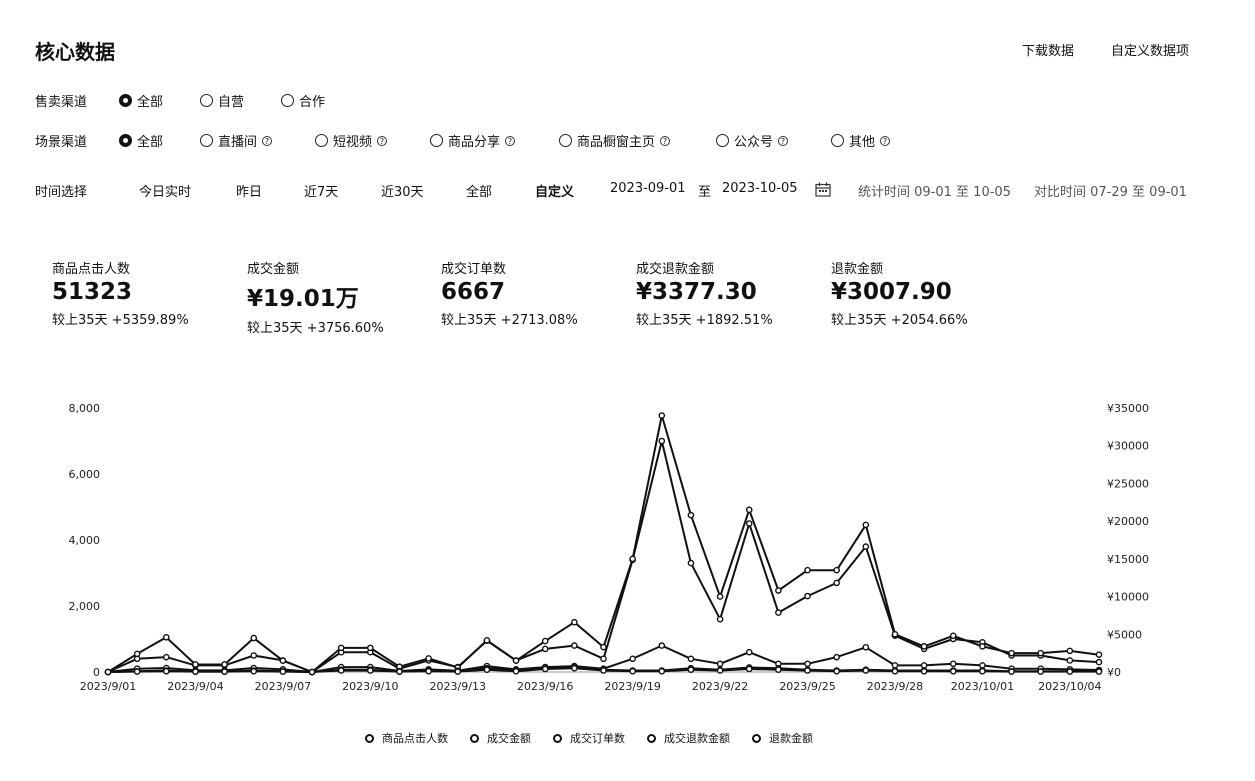 This screenshot has width=1255, height=781. I want to click on kpi-card: 成交金额 ¥19.01万 较上35天 +3756.60%, so click(315, 297).